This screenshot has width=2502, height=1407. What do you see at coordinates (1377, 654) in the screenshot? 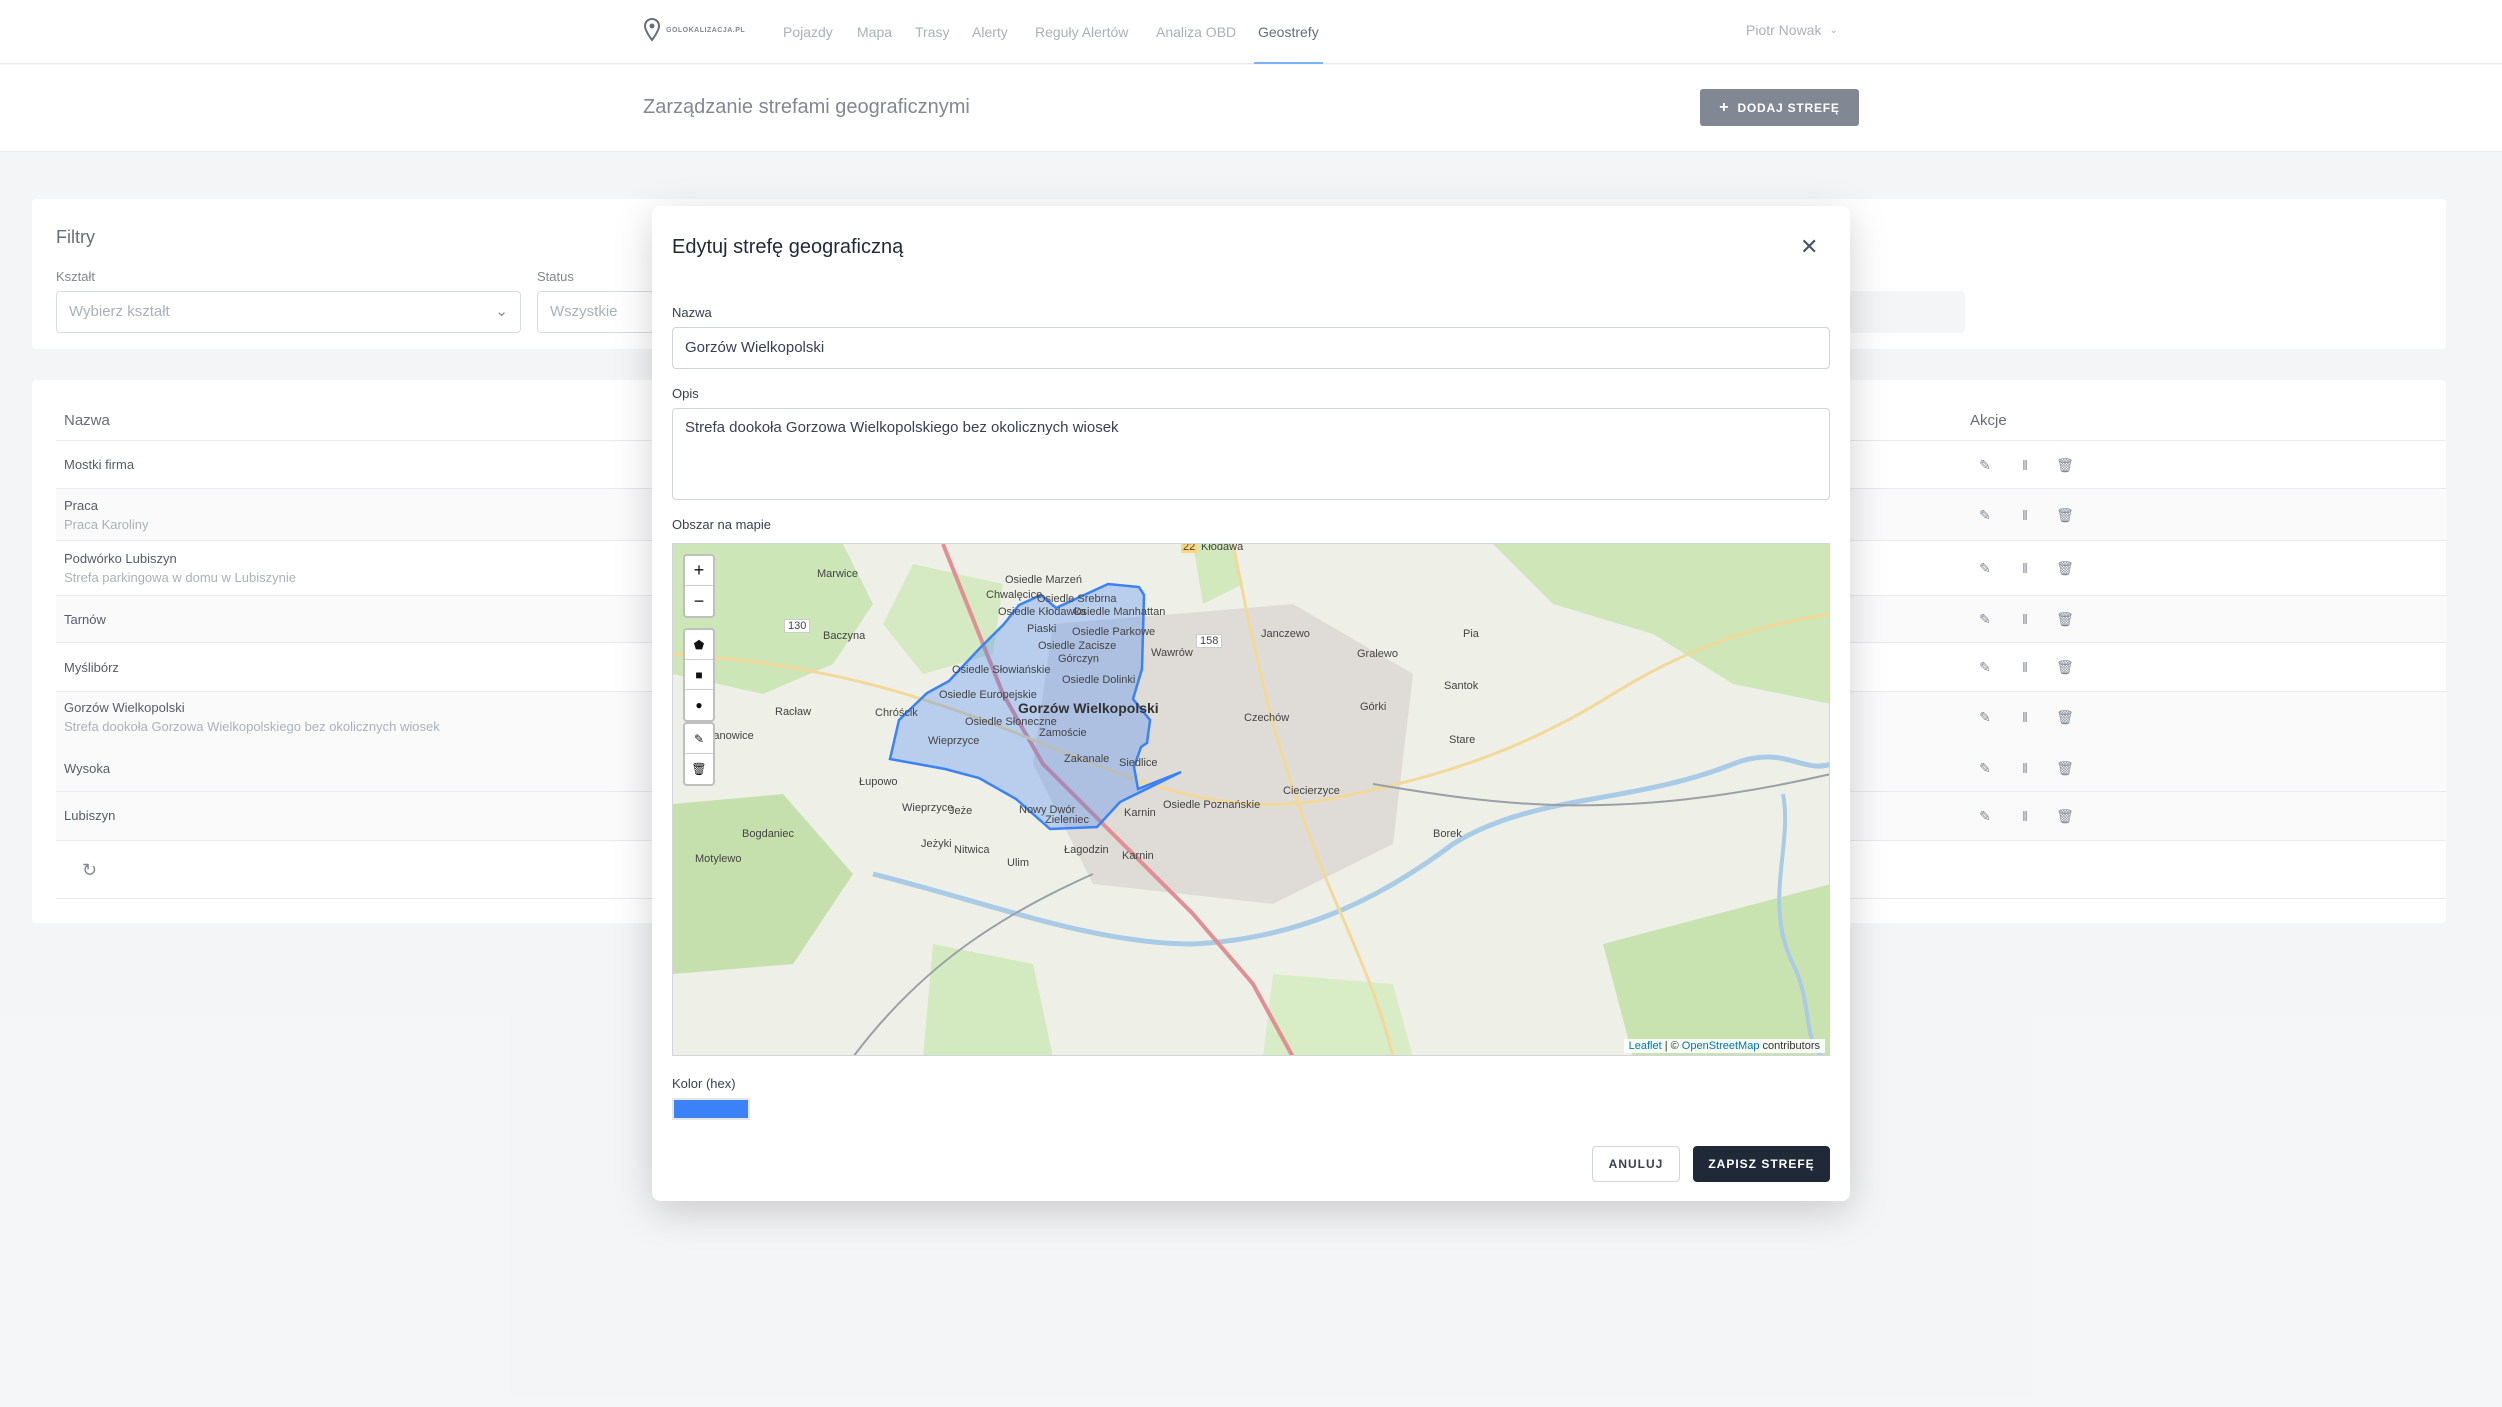
I see `map-label: Gralewo` at bounding box center [1377, 654].